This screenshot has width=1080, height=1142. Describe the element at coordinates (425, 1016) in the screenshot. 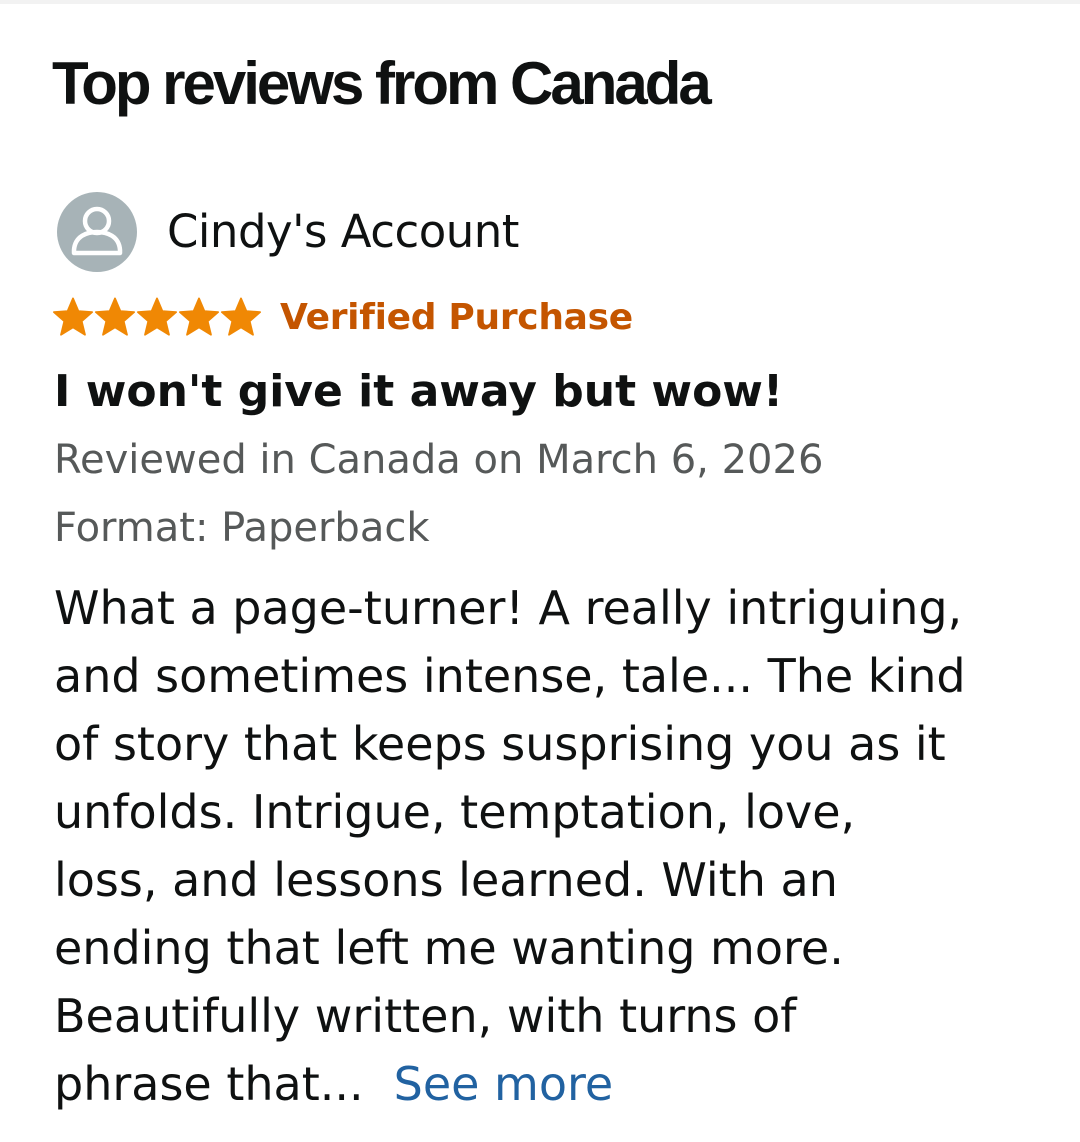

I see `review-body-line: Beautifully written, with turns of` at that location.